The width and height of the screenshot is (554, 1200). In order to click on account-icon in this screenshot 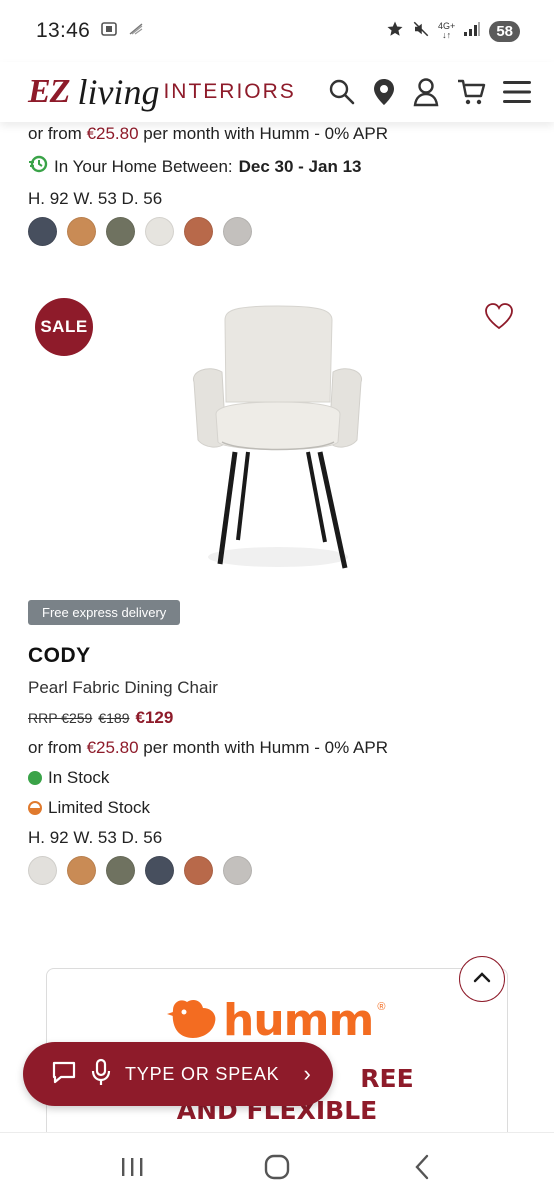, I will do `click(426, 92)`.